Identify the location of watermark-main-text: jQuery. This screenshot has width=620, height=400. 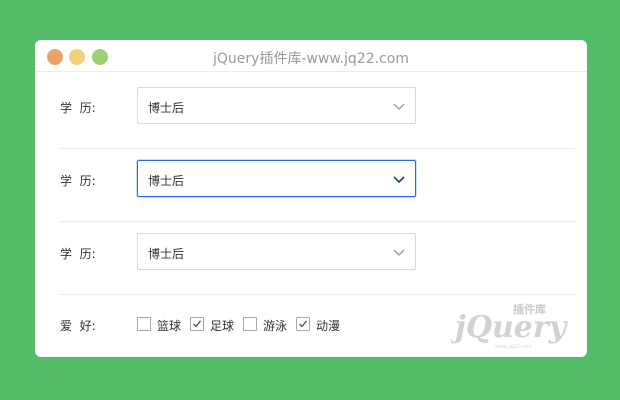
(510, 327).